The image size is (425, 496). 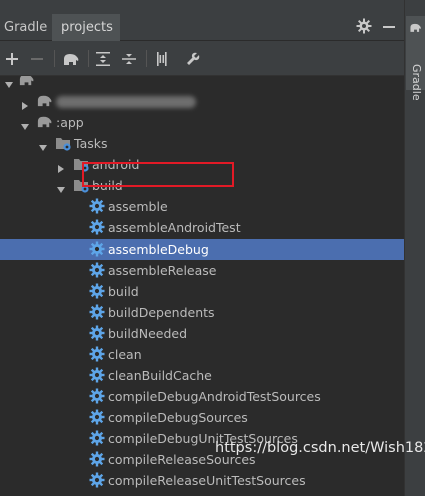 I want to click on task-row: compileDebugSources, so click(x=202, y=417).